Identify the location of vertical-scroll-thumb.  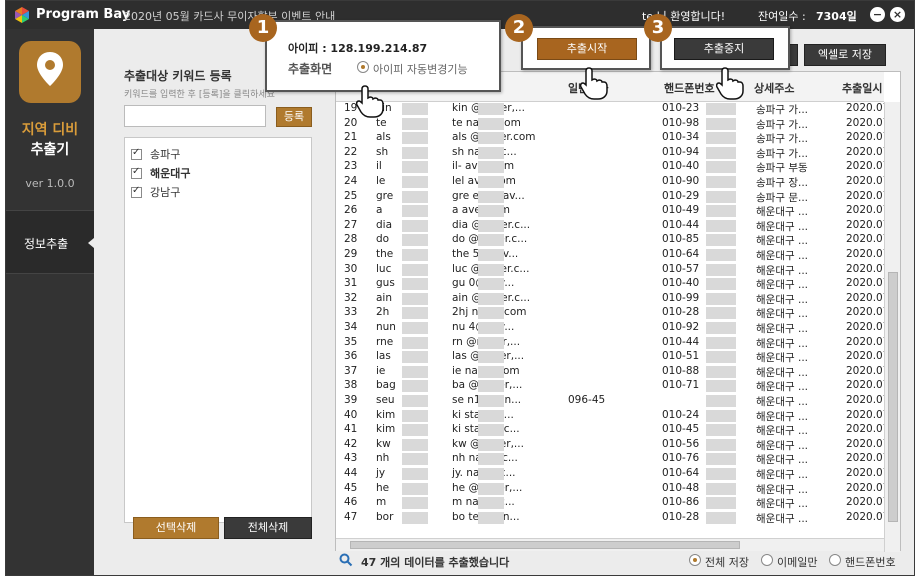
(893, 397).